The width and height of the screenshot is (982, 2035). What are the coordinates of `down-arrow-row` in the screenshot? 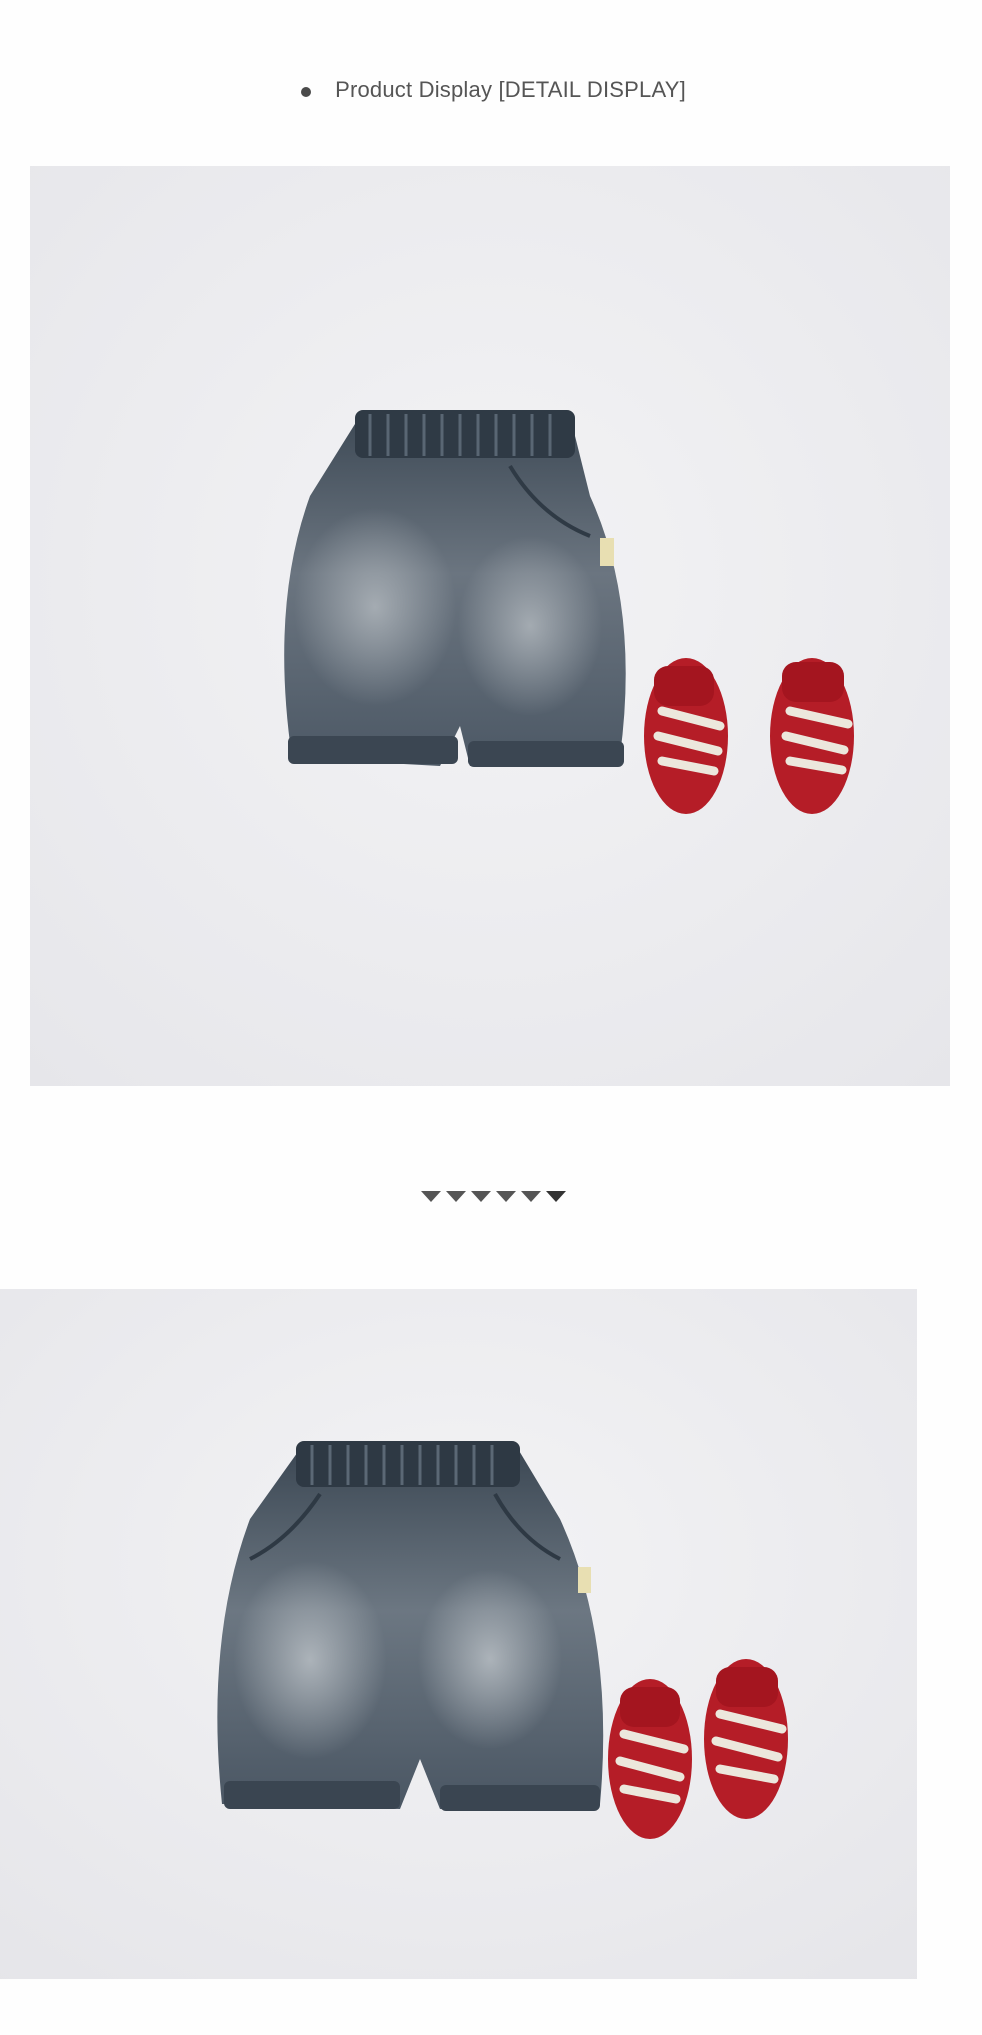 It's located at (493, 1199).